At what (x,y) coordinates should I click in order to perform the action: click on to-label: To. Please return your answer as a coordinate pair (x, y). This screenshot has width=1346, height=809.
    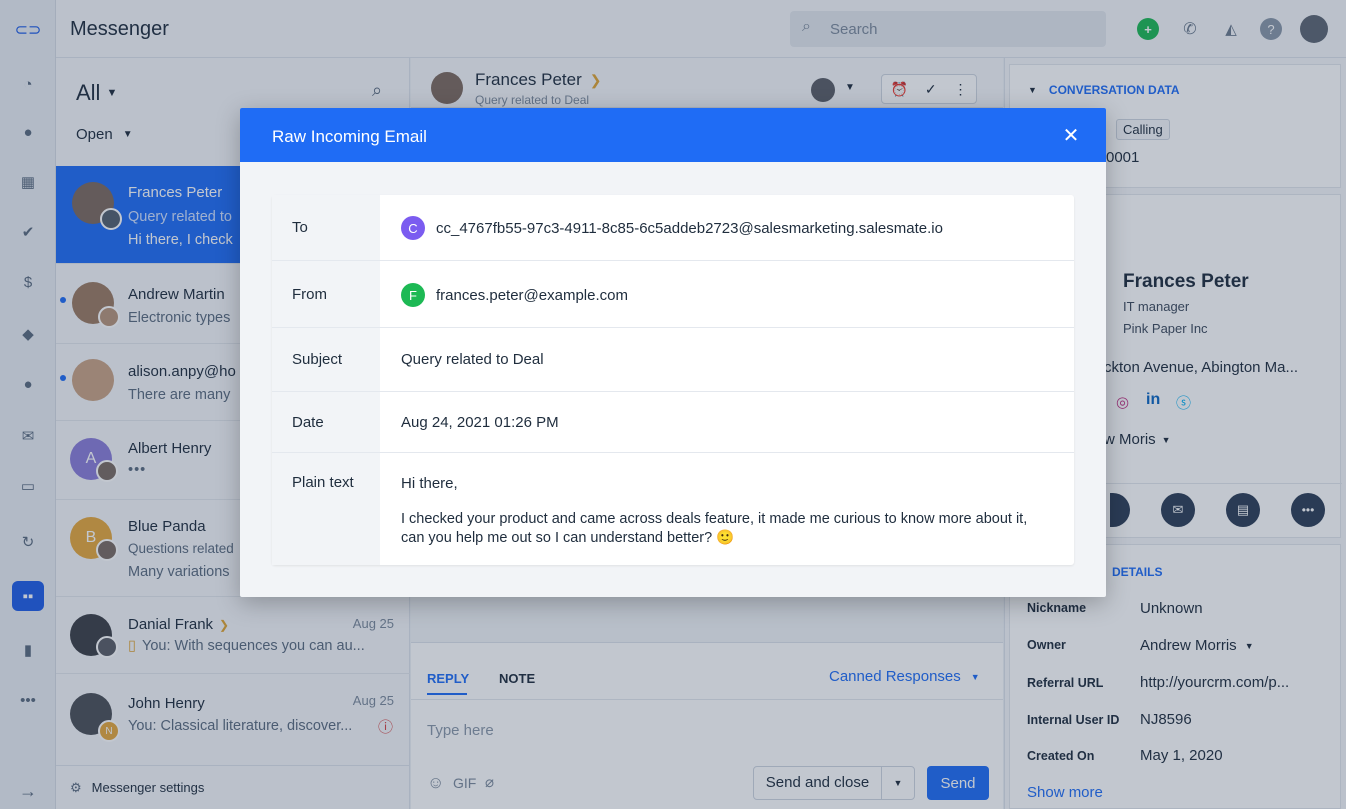
    Looking at the image, I should click on (326, 227).